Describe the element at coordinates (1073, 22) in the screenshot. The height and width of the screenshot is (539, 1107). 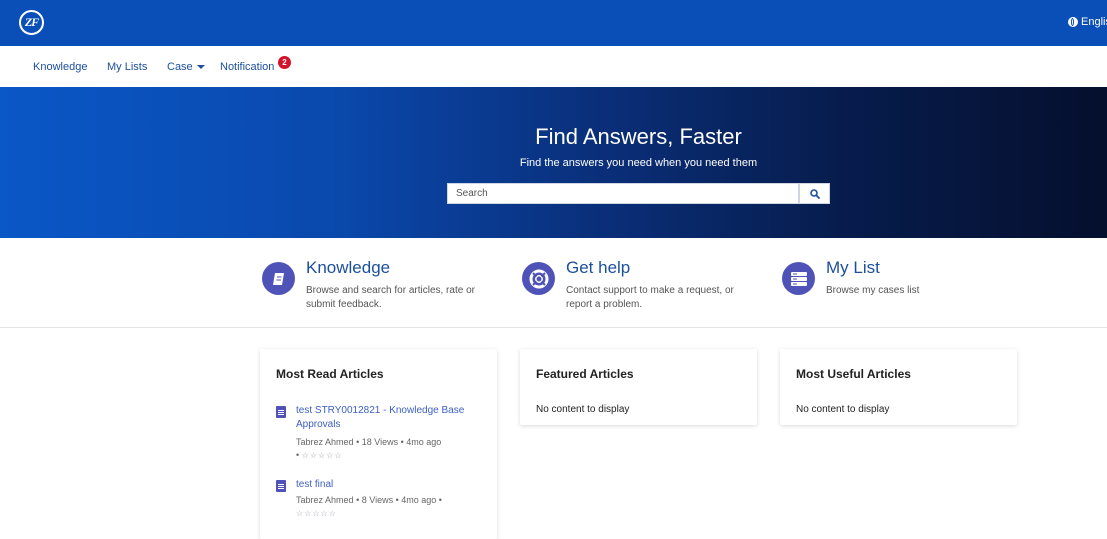
I see `globe-icon` at that location.